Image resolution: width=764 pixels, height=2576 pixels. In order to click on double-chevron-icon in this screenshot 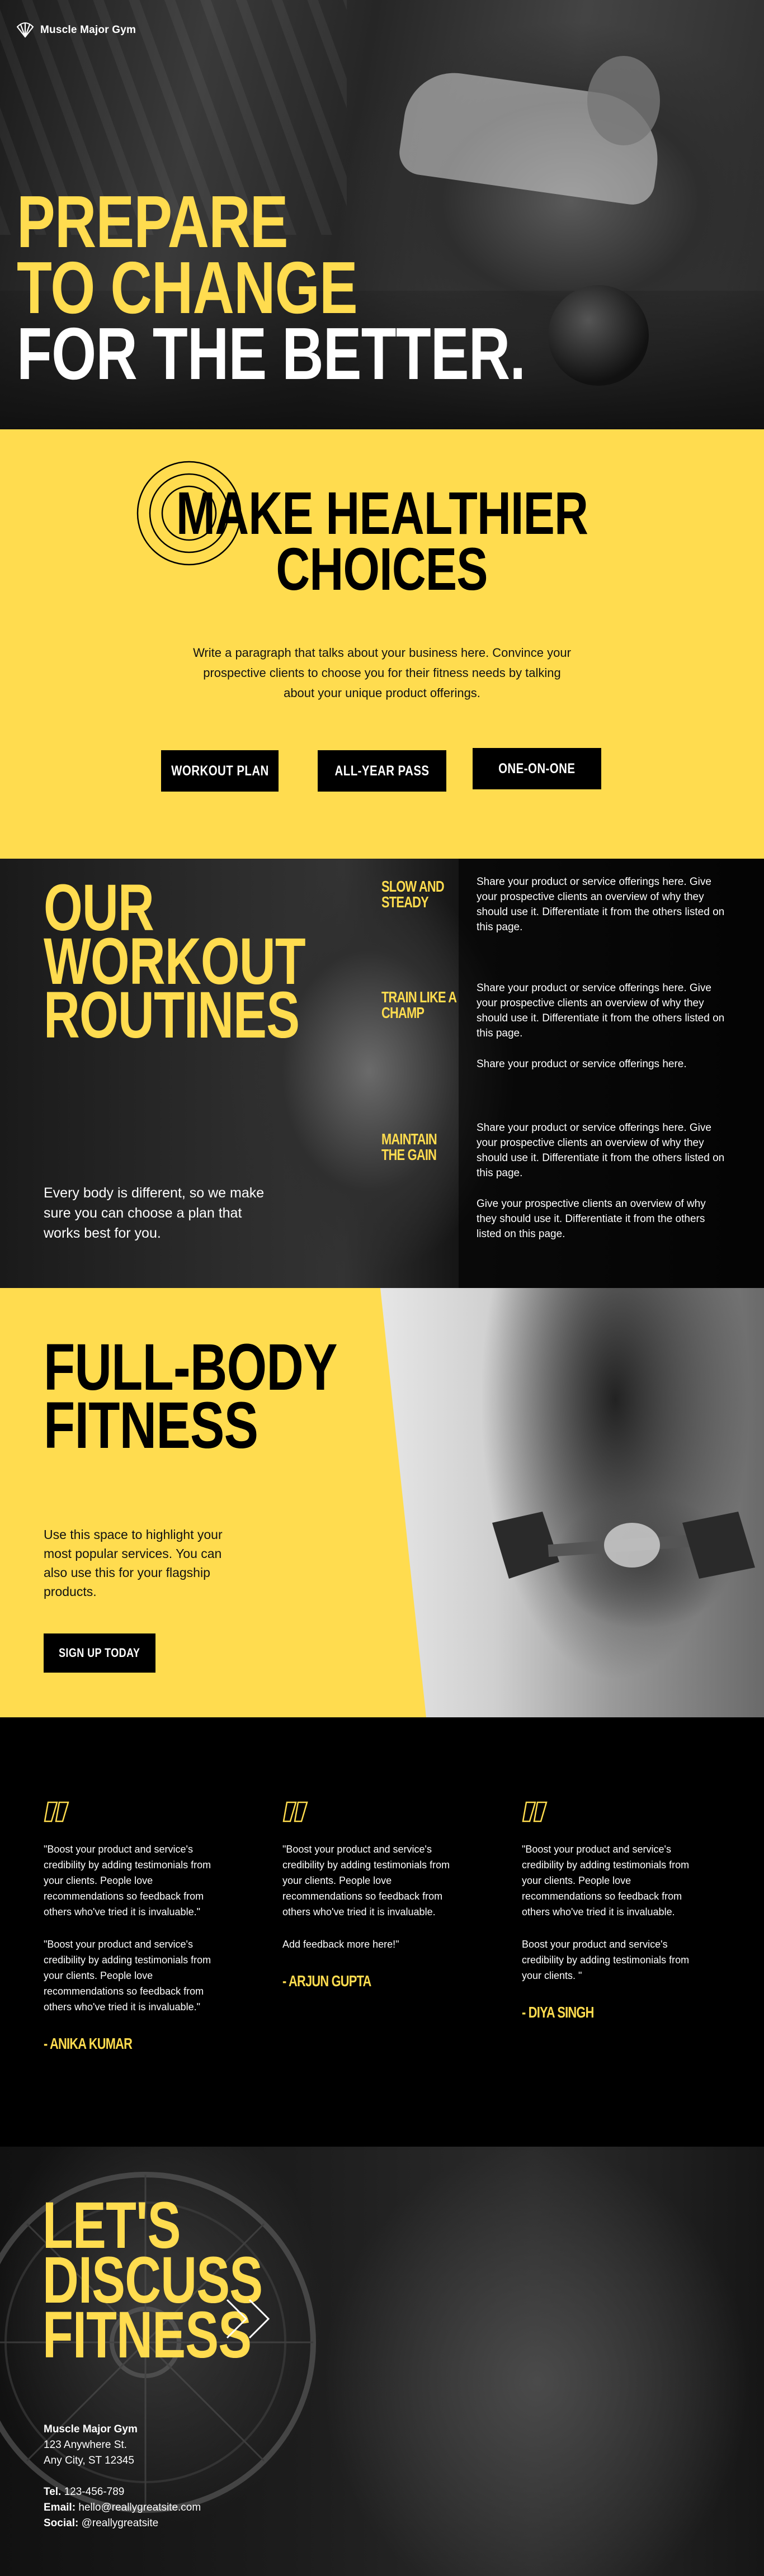, I will do `click(248, 2319)`.